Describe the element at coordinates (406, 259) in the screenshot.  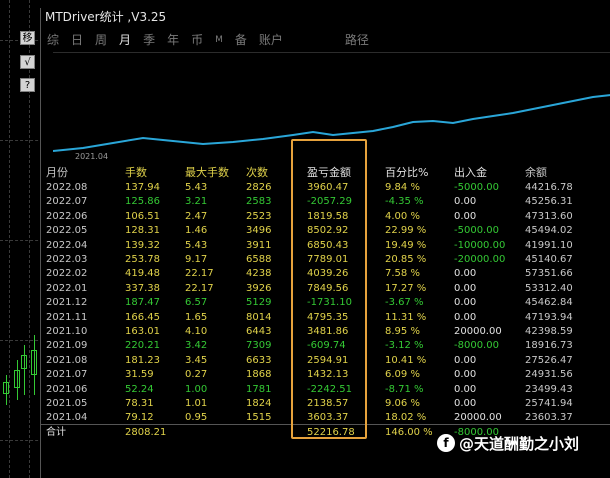
I see `row-percent: 20.85 %` at that location.